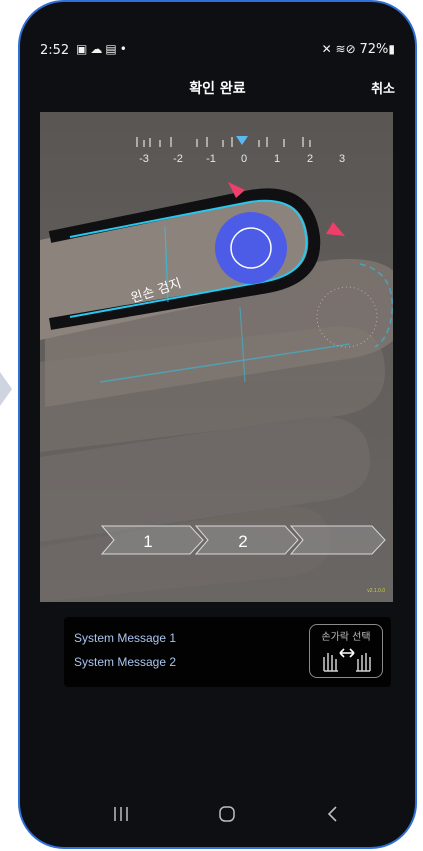  I want to click on finger-select-button: 손가락 선택, so click(346, 651).